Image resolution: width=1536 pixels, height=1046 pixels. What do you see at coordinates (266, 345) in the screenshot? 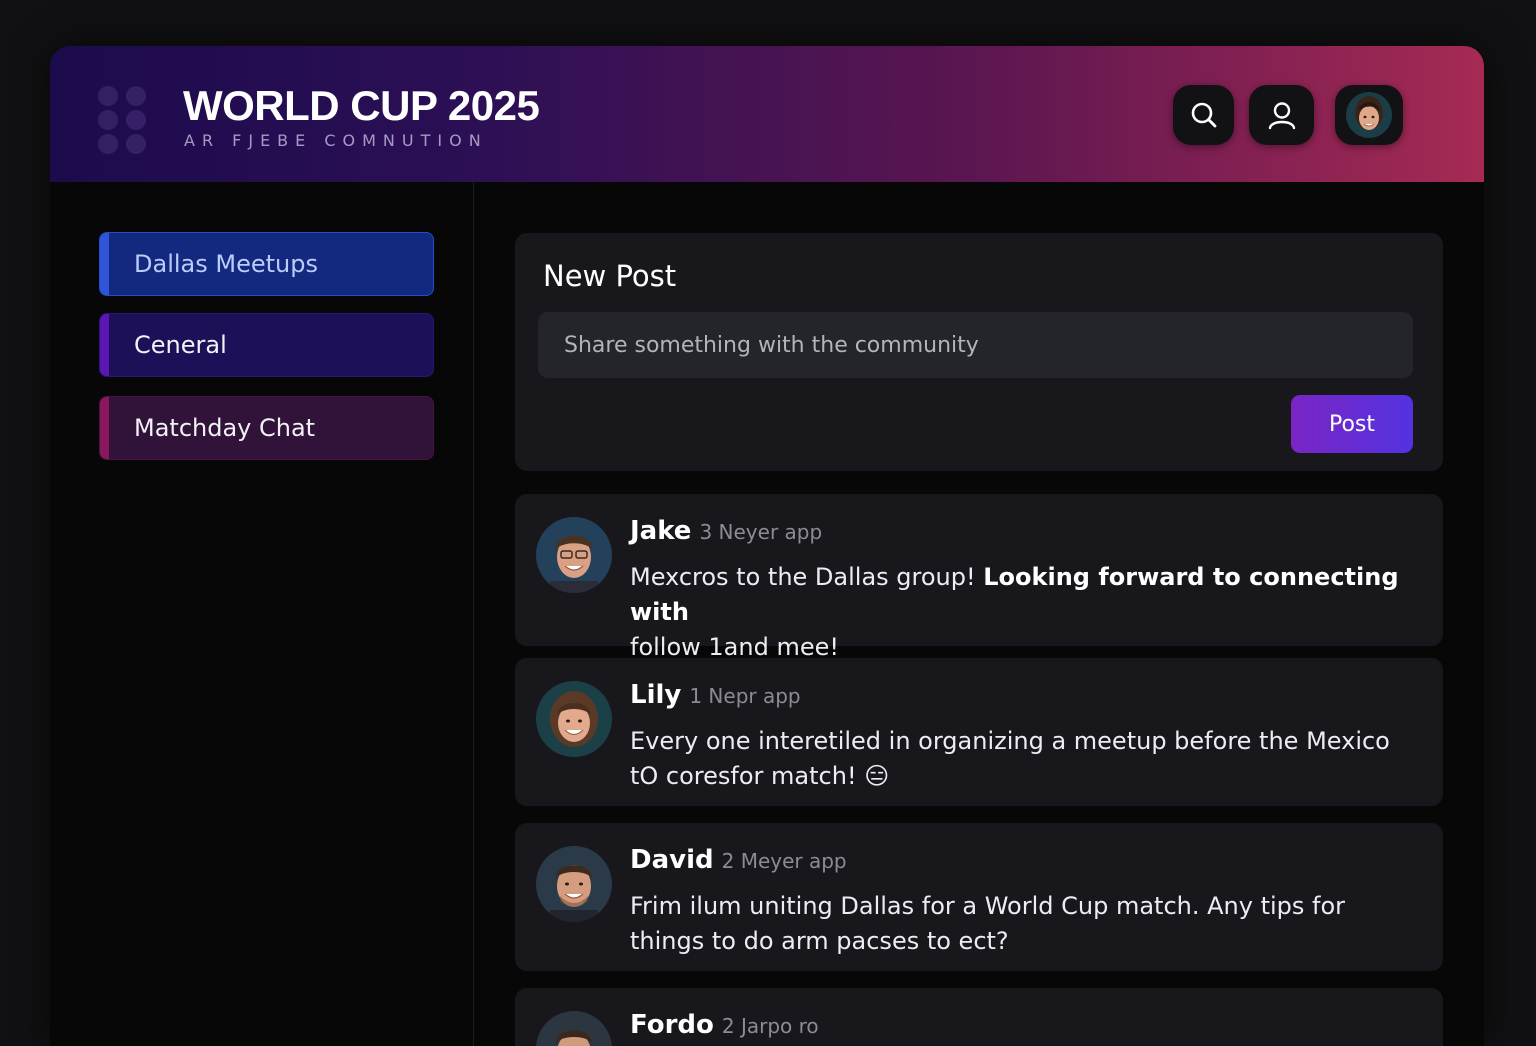
I see `sidebar-item-general: Ceneral` at bounding box center [266, 345].